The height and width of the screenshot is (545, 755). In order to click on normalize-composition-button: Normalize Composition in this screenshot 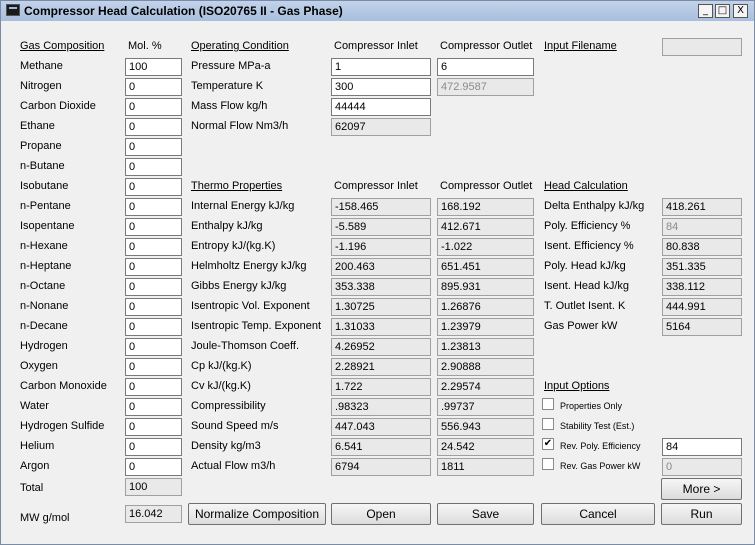, I will do `click(257, 514)`.